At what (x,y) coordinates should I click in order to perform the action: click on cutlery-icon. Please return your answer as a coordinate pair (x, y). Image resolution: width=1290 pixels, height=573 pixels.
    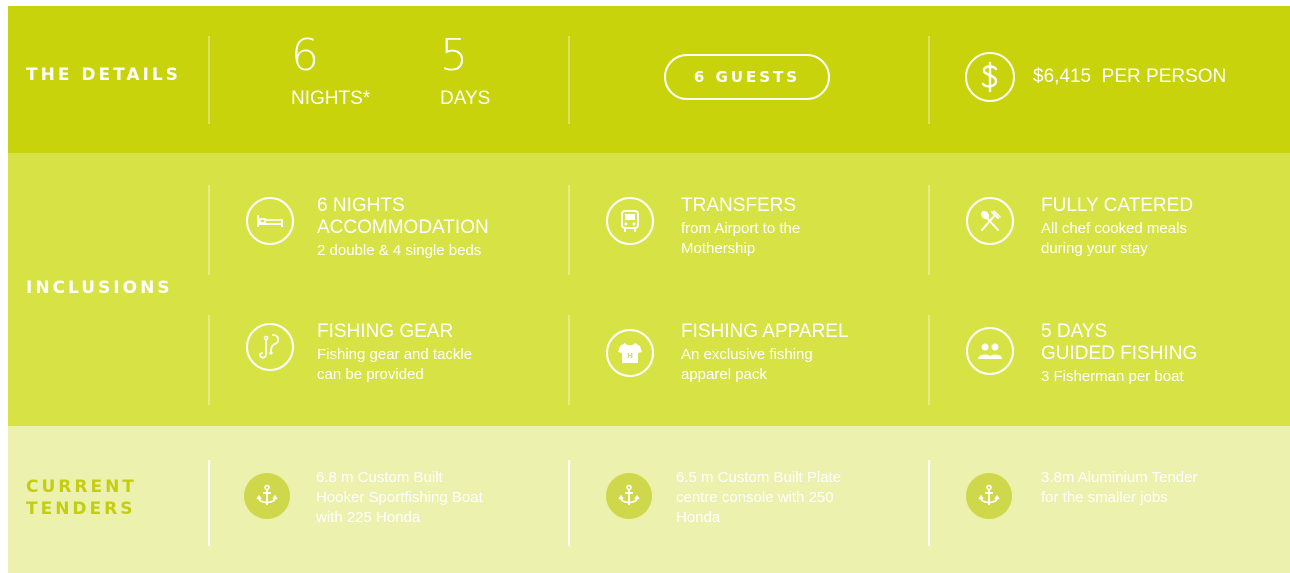
    Looking at the image, I should click on (990, 221).